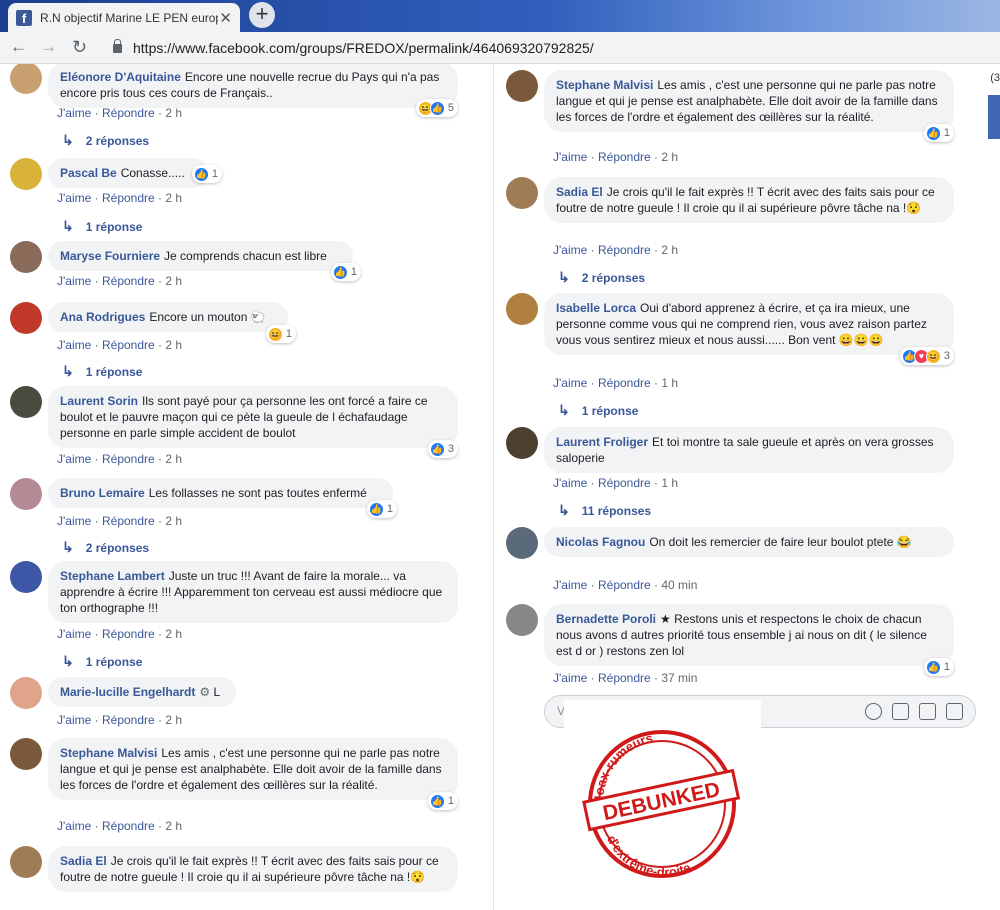  What do you see at coordinates (596, 308) in the screenshot?
I see `author-name: Isabelle Lorca` at bounding box center [596, 308].